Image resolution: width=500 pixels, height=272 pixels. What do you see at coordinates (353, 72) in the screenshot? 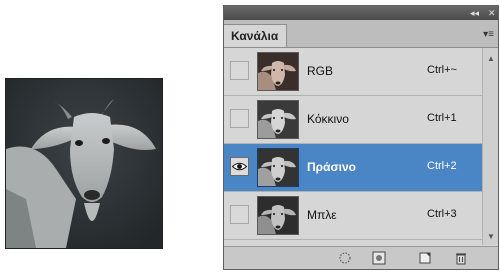
I see `channel-row-rgb: RGB Ctrl+~` at bounding box center [353, 72].